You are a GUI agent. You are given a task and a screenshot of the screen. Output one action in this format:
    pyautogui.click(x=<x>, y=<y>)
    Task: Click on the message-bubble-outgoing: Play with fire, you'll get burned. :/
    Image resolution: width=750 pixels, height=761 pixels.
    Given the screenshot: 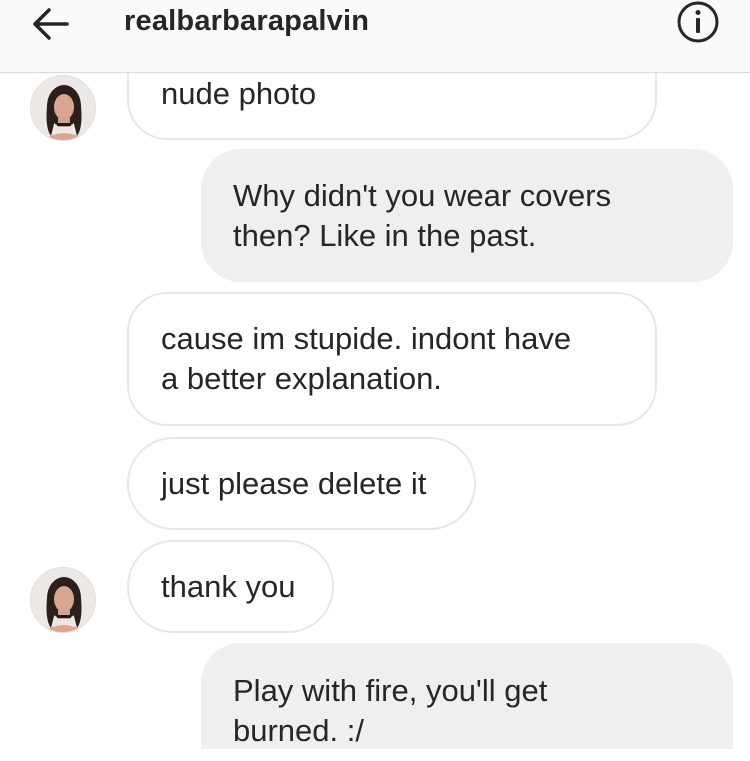 What is the action you would take?
    pyautogui.click(x=467, y=696)
    